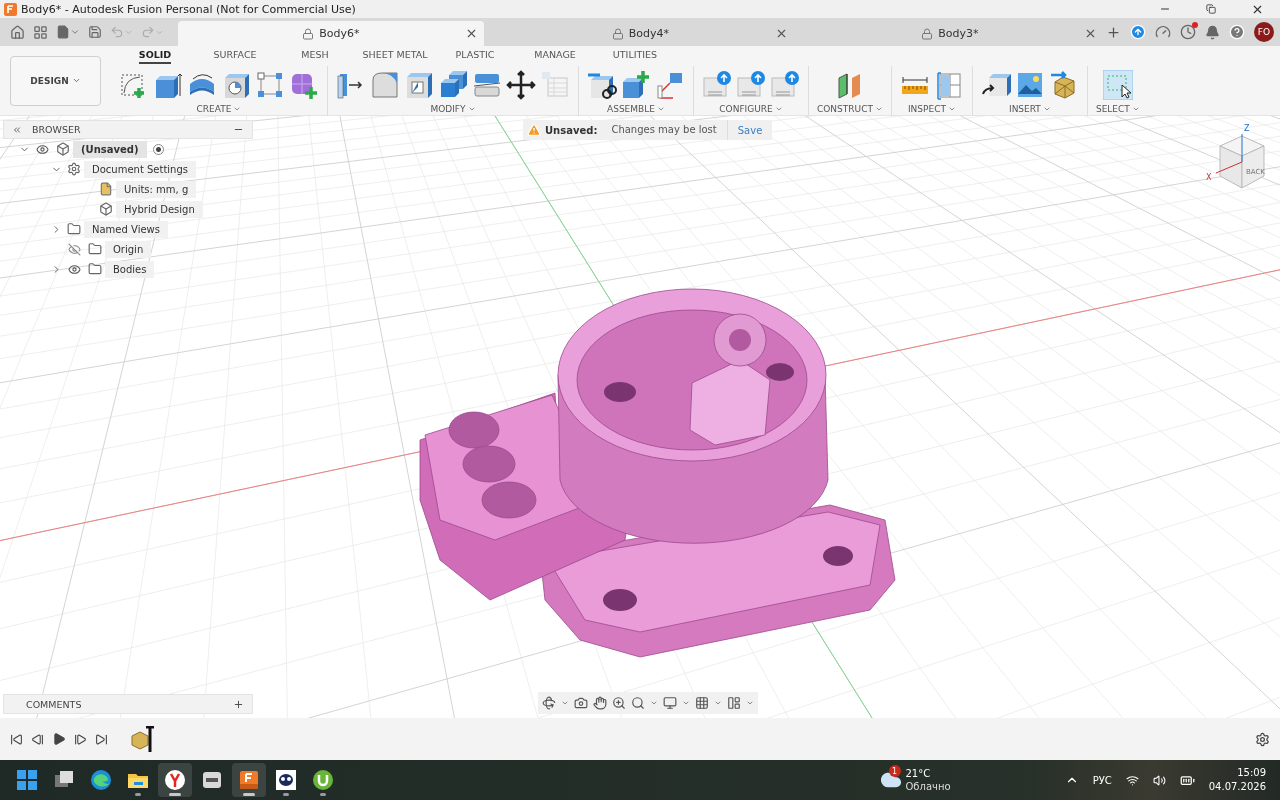 The image size is (1280, 800). Describe the element at coordinates (636, 108) in the screenshot. I see `group-dropdown: ASSEMBLE` at that location.